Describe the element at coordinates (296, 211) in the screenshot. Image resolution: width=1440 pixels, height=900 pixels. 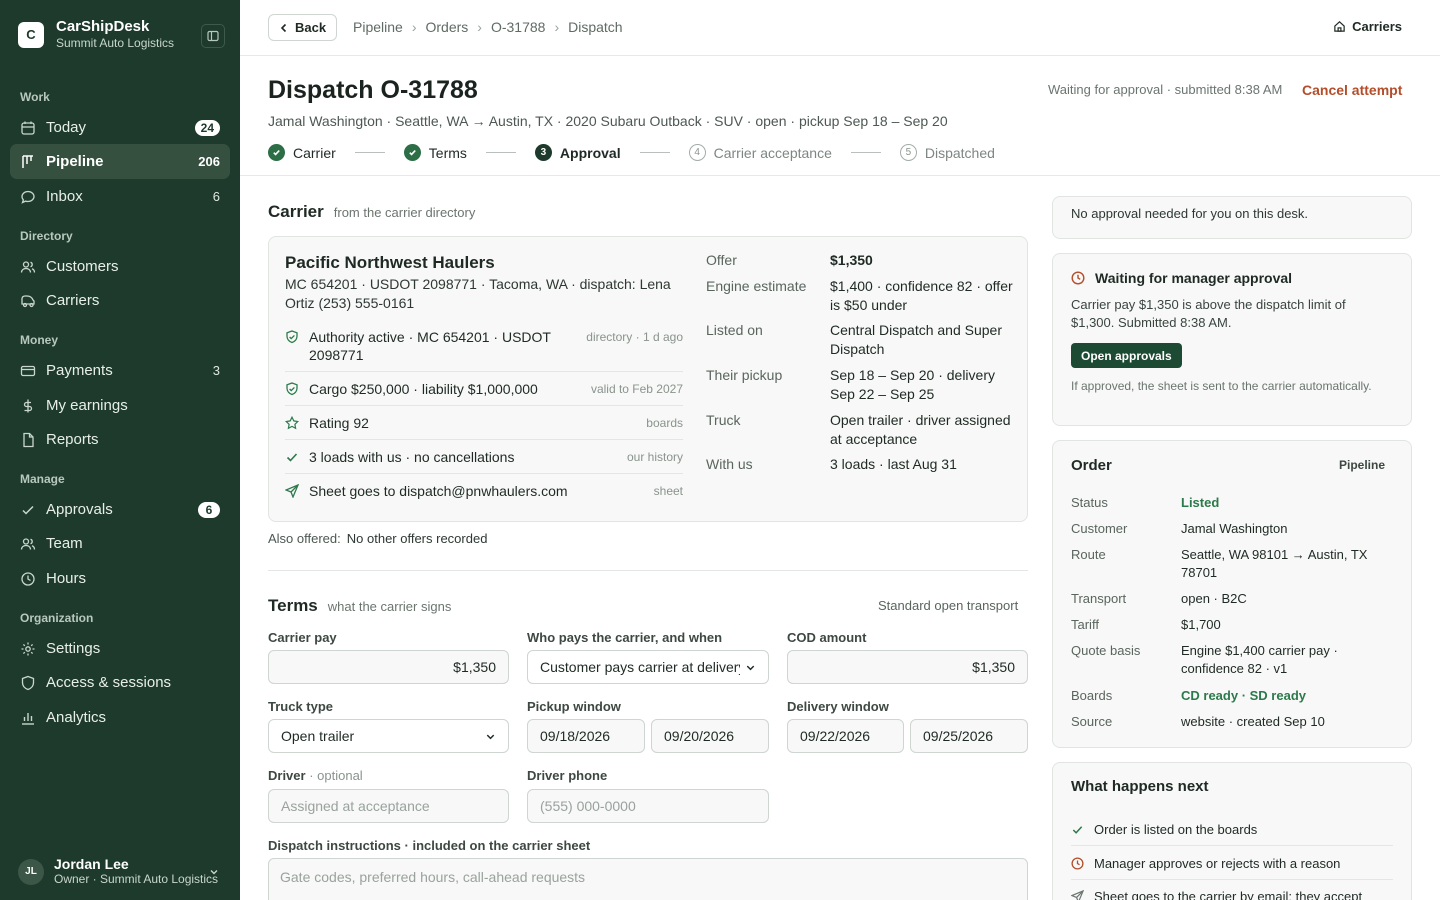
I see `carrier-heading: Carrier` at that location.